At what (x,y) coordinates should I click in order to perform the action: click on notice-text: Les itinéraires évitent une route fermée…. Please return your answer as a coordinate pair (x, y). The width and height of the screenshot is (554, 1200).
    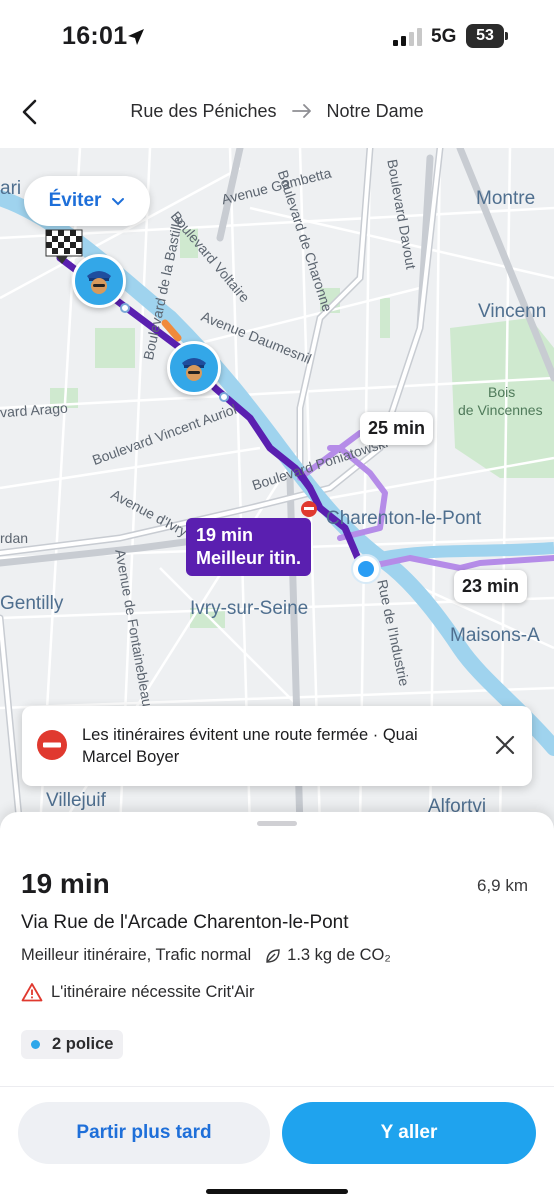
    Looking at the image, I should click on (250, 746).